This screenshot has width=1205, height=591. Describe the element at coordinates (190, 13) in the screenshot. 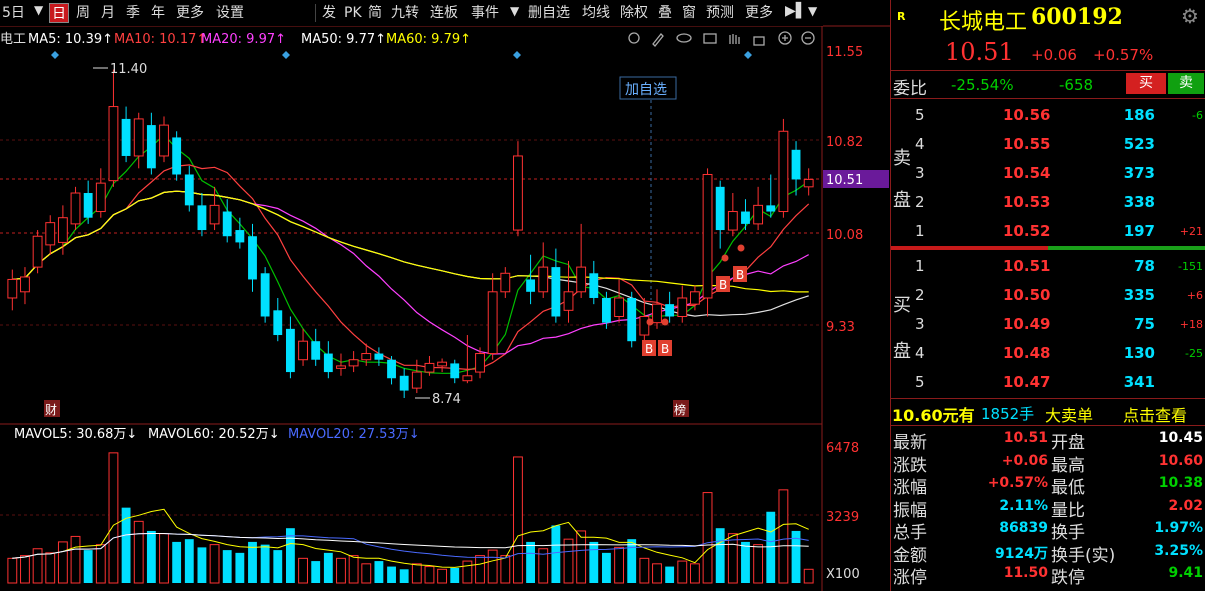

I see `more-period-button: 更多` at that location.